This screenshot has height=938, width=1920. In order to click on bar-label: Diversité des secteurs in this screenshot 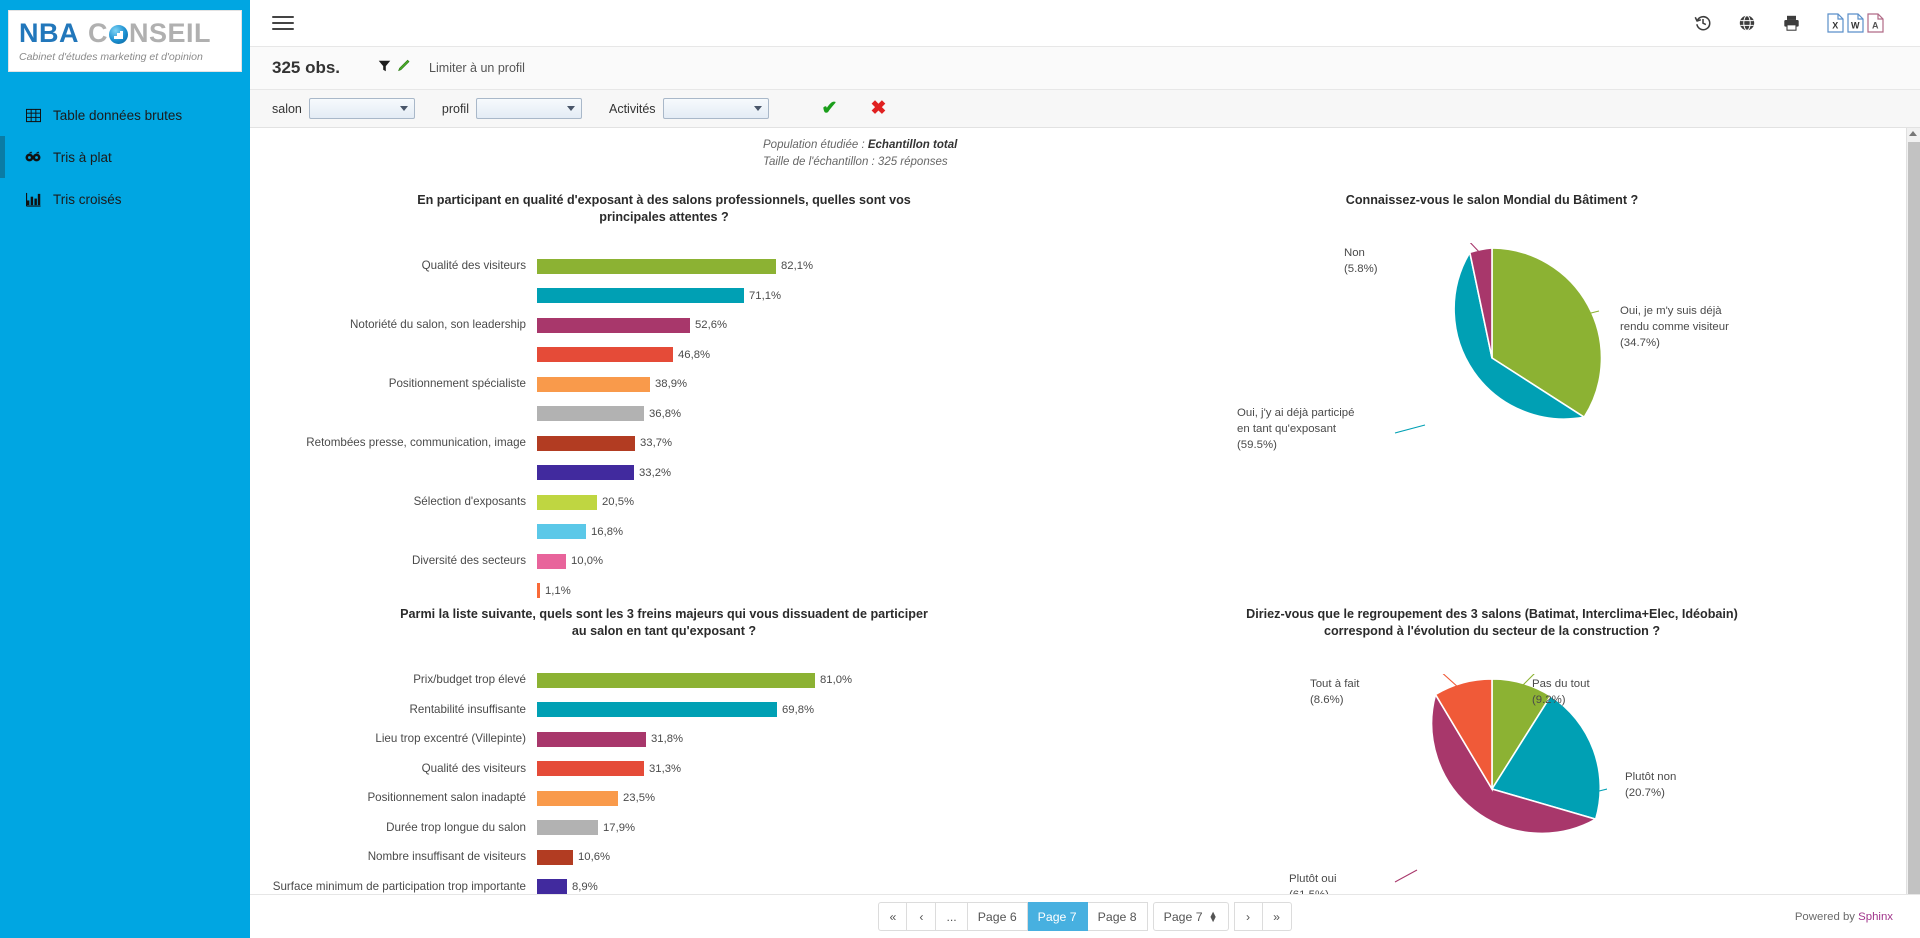, I will do `click(468, 560)`.